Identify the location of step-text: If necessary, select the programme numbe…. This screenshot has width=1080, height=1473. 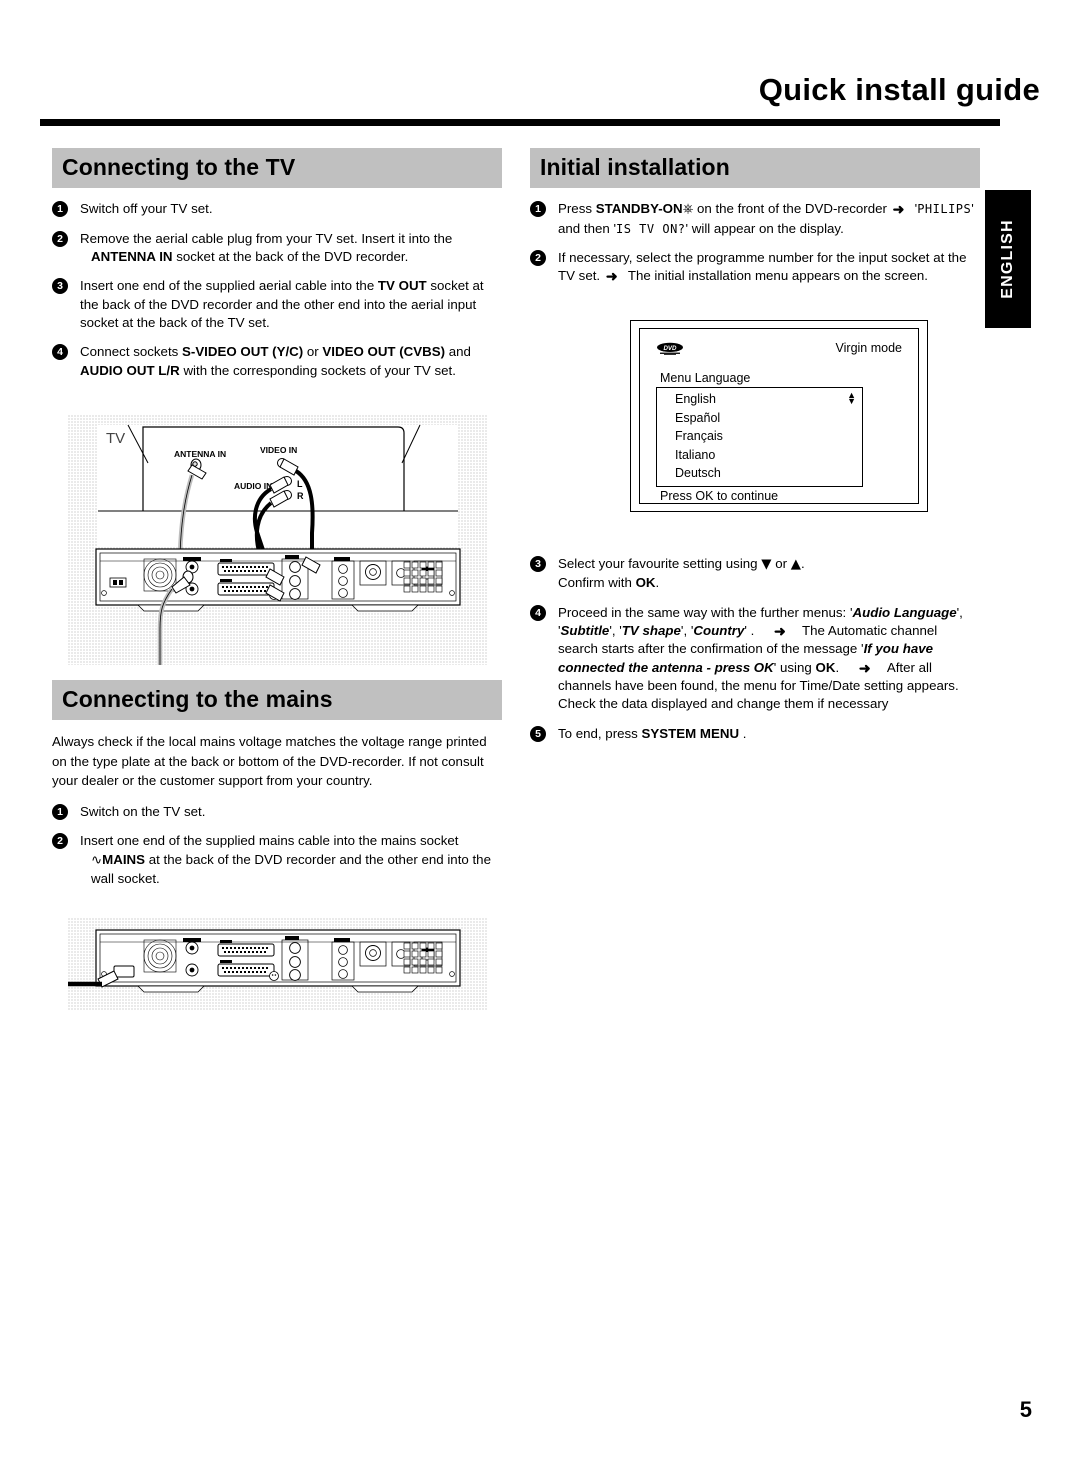
(769, 267).